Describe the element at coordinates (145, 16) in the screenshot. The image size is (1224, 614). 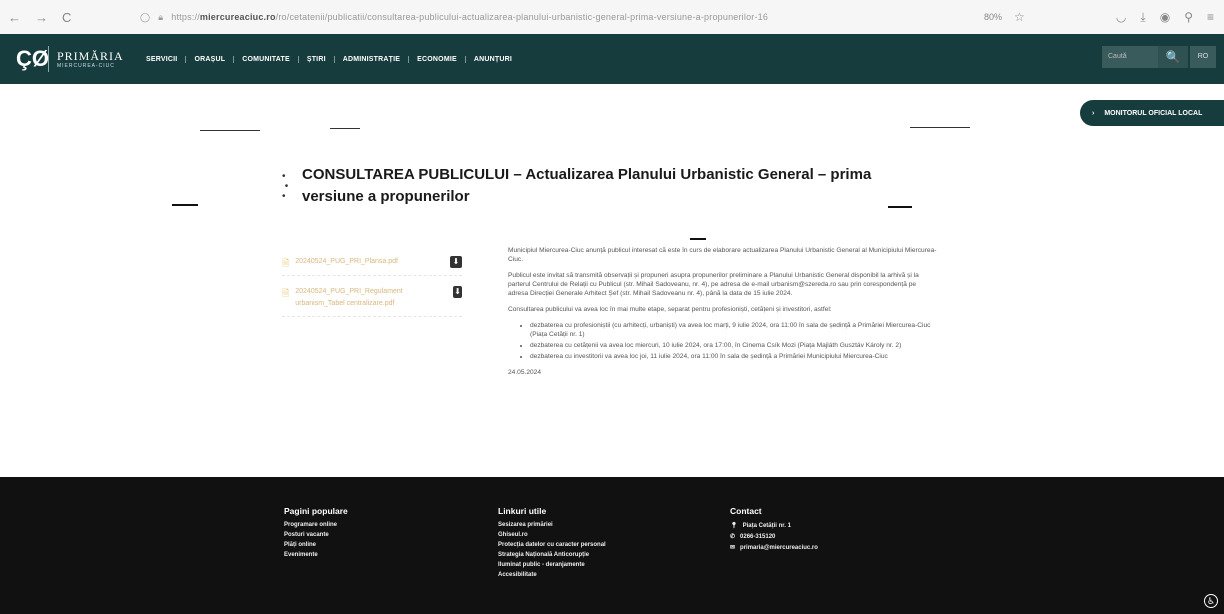
I see `shield-icon: ◯` at that location.